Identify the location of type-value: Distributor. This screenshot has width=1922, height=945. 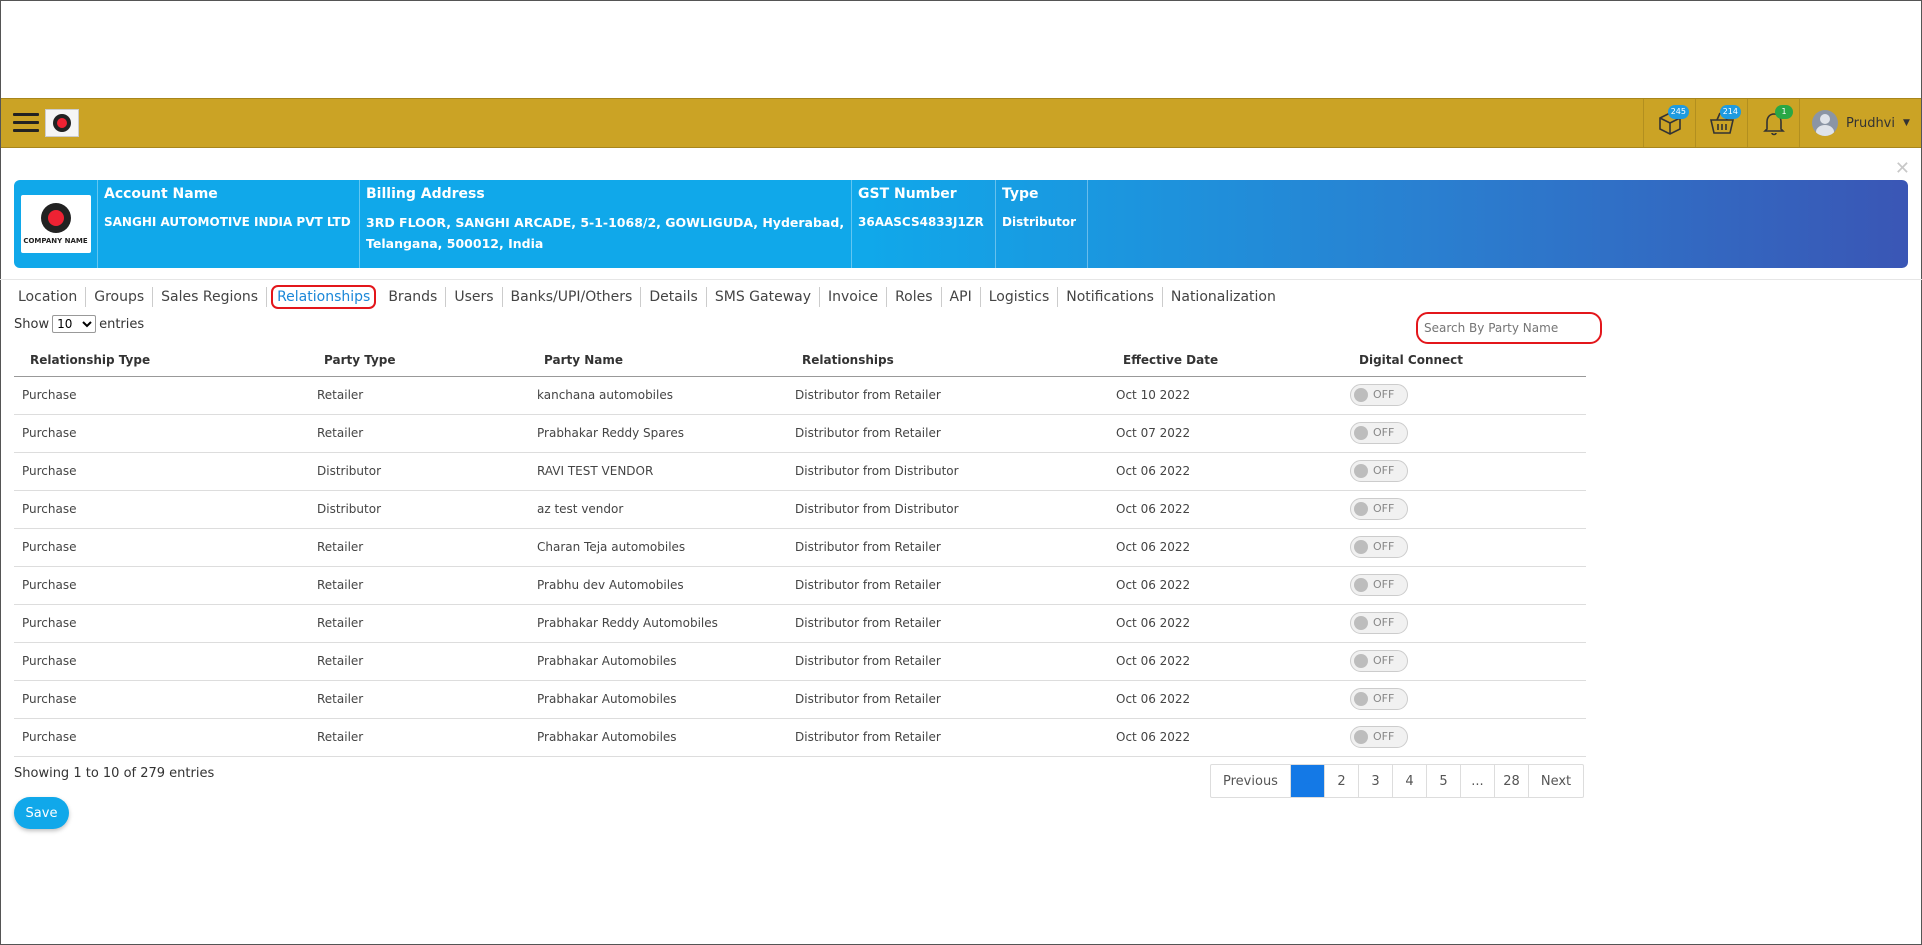
(1039, 222).